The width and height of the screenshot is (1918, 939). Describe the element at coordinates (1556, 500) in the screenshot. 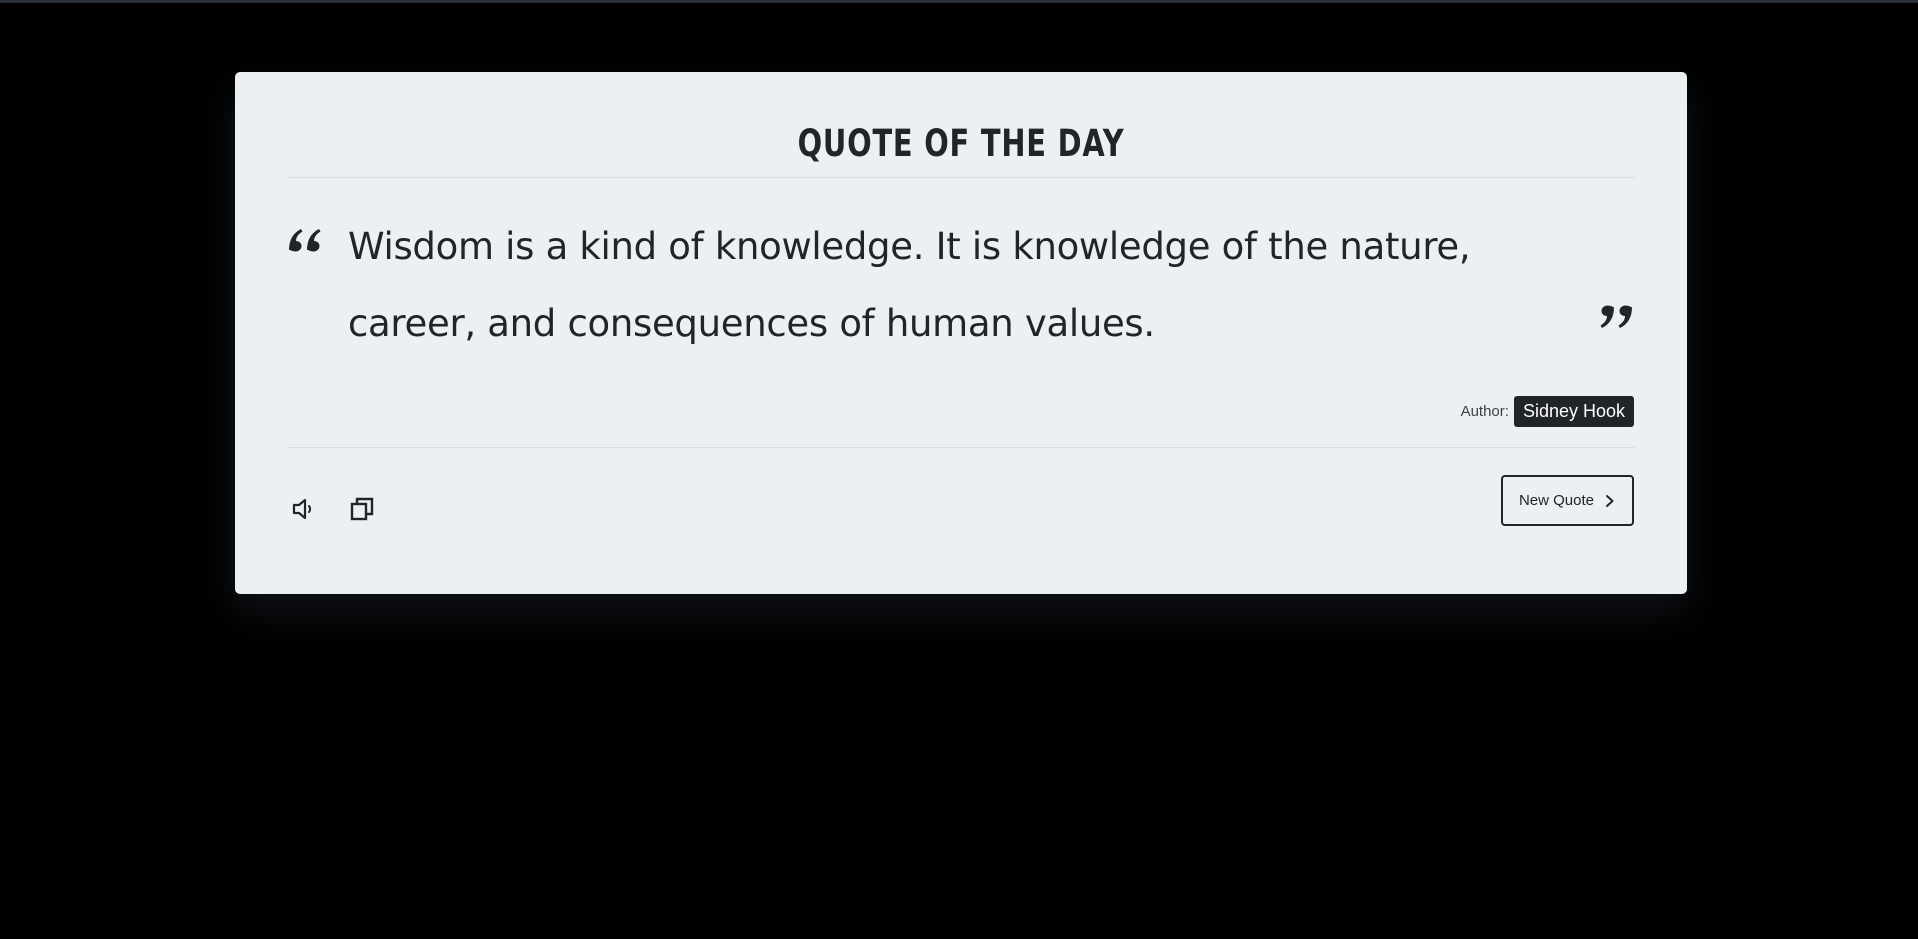

I see `new-quote-label: New Quote` at that location.